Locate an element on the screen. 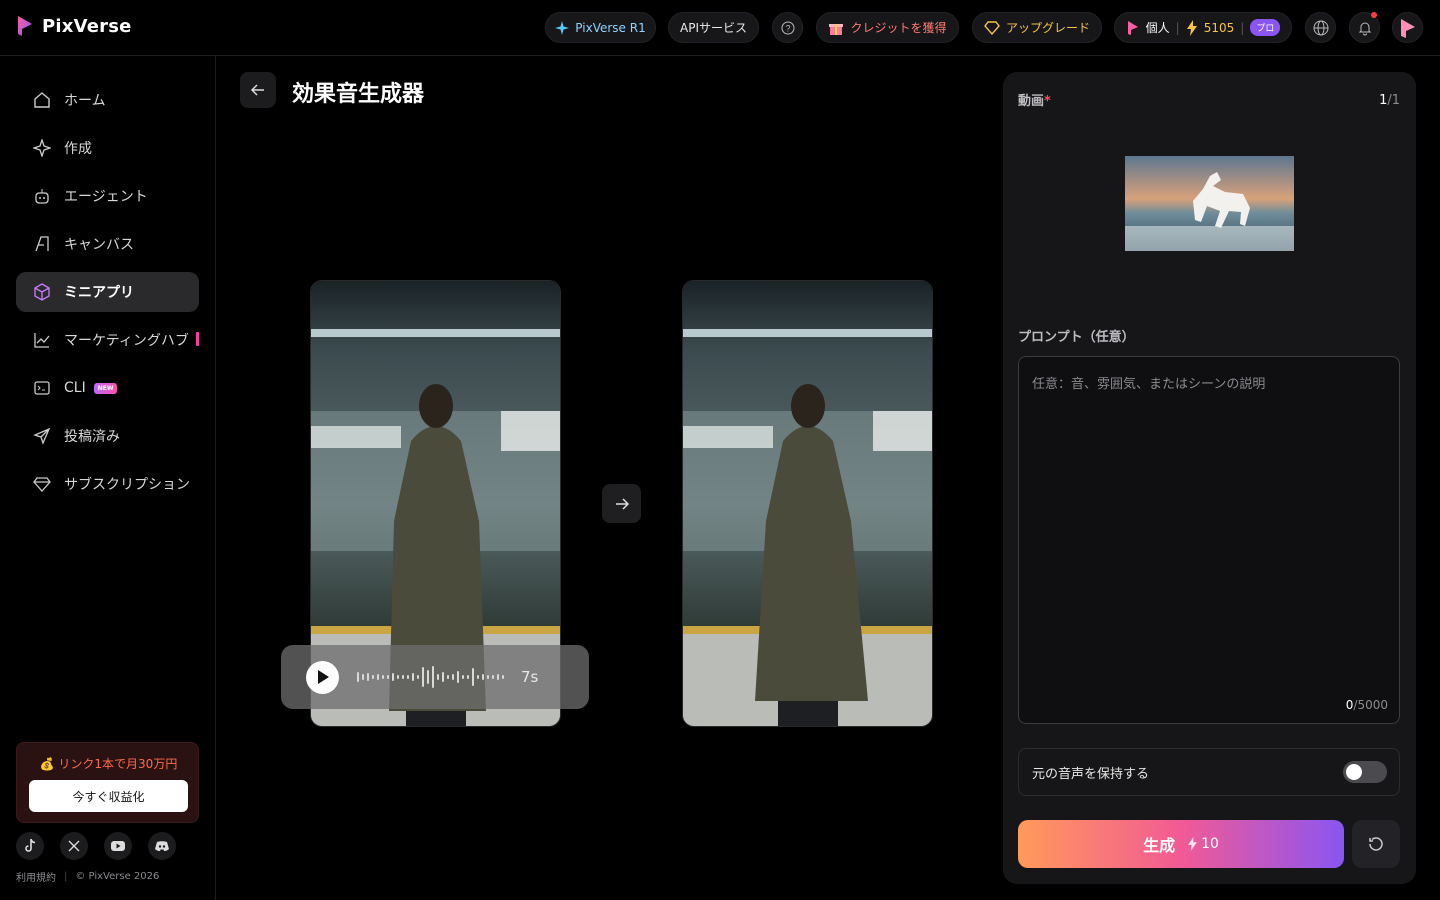 The height and width of the screenshot is (900, 1440). api-label: APIサービス is located at coordinates (713, 28).